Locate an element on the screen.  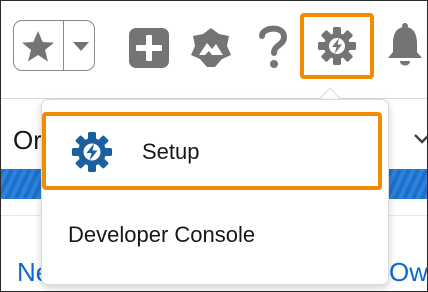
menu-item-developer-console: Developer Console is located at coordinates (214, 236).